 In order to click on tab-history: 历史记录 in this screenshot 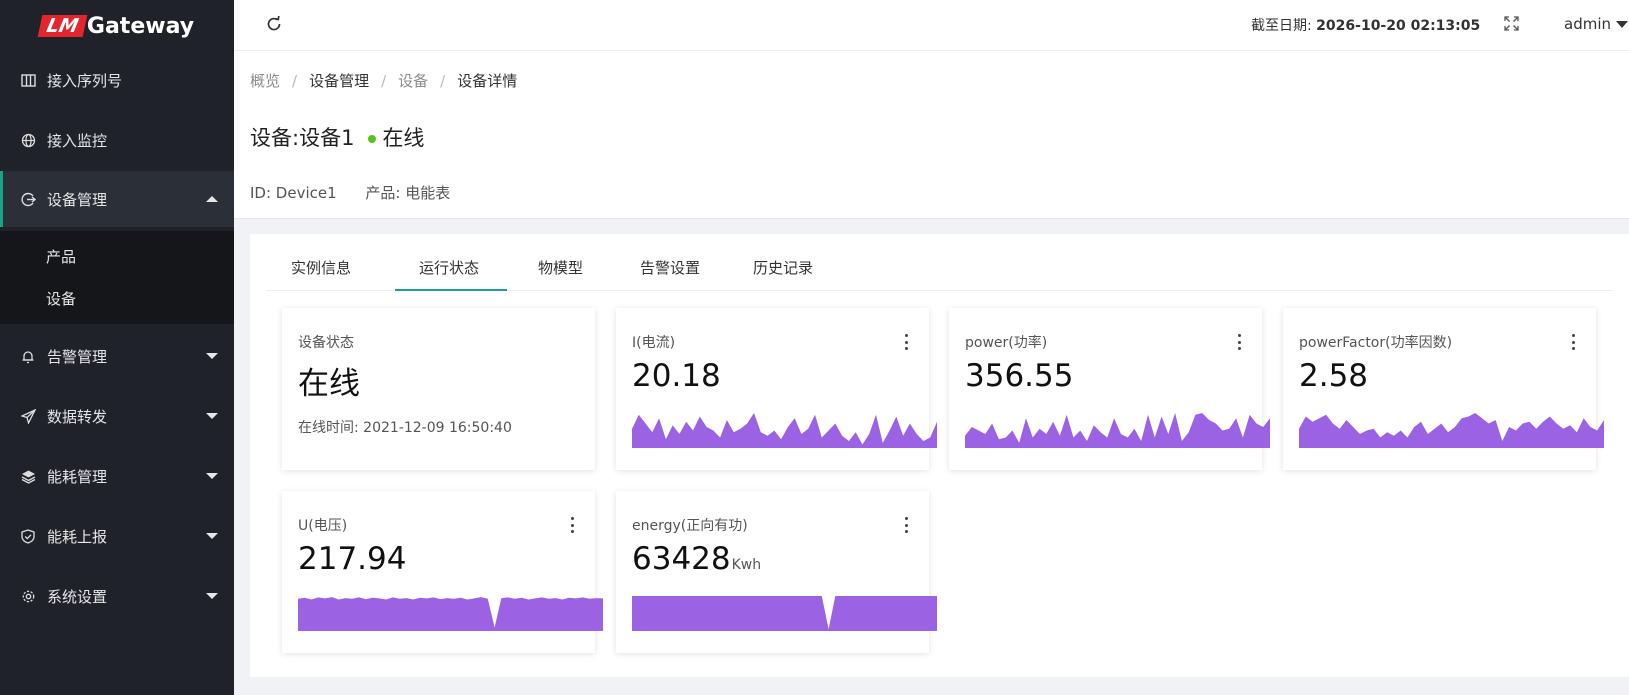, I will do `click(783, 267)`.